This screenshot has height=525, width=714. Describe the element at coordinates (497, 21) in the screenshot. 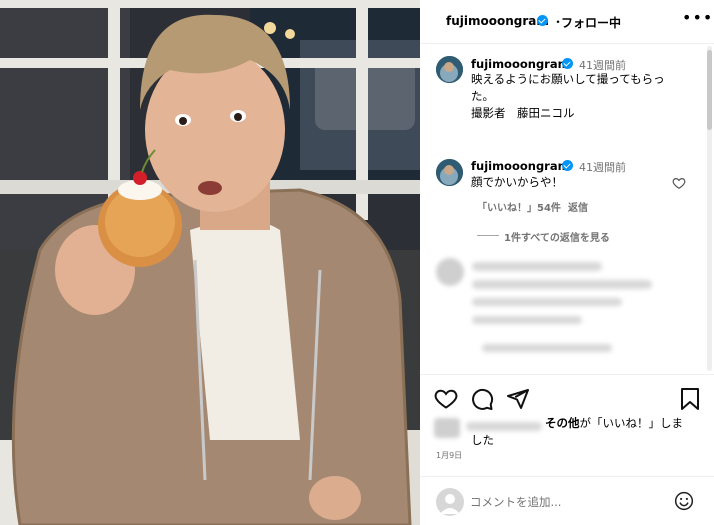

I see `header-username: fujimooongram` at that location.